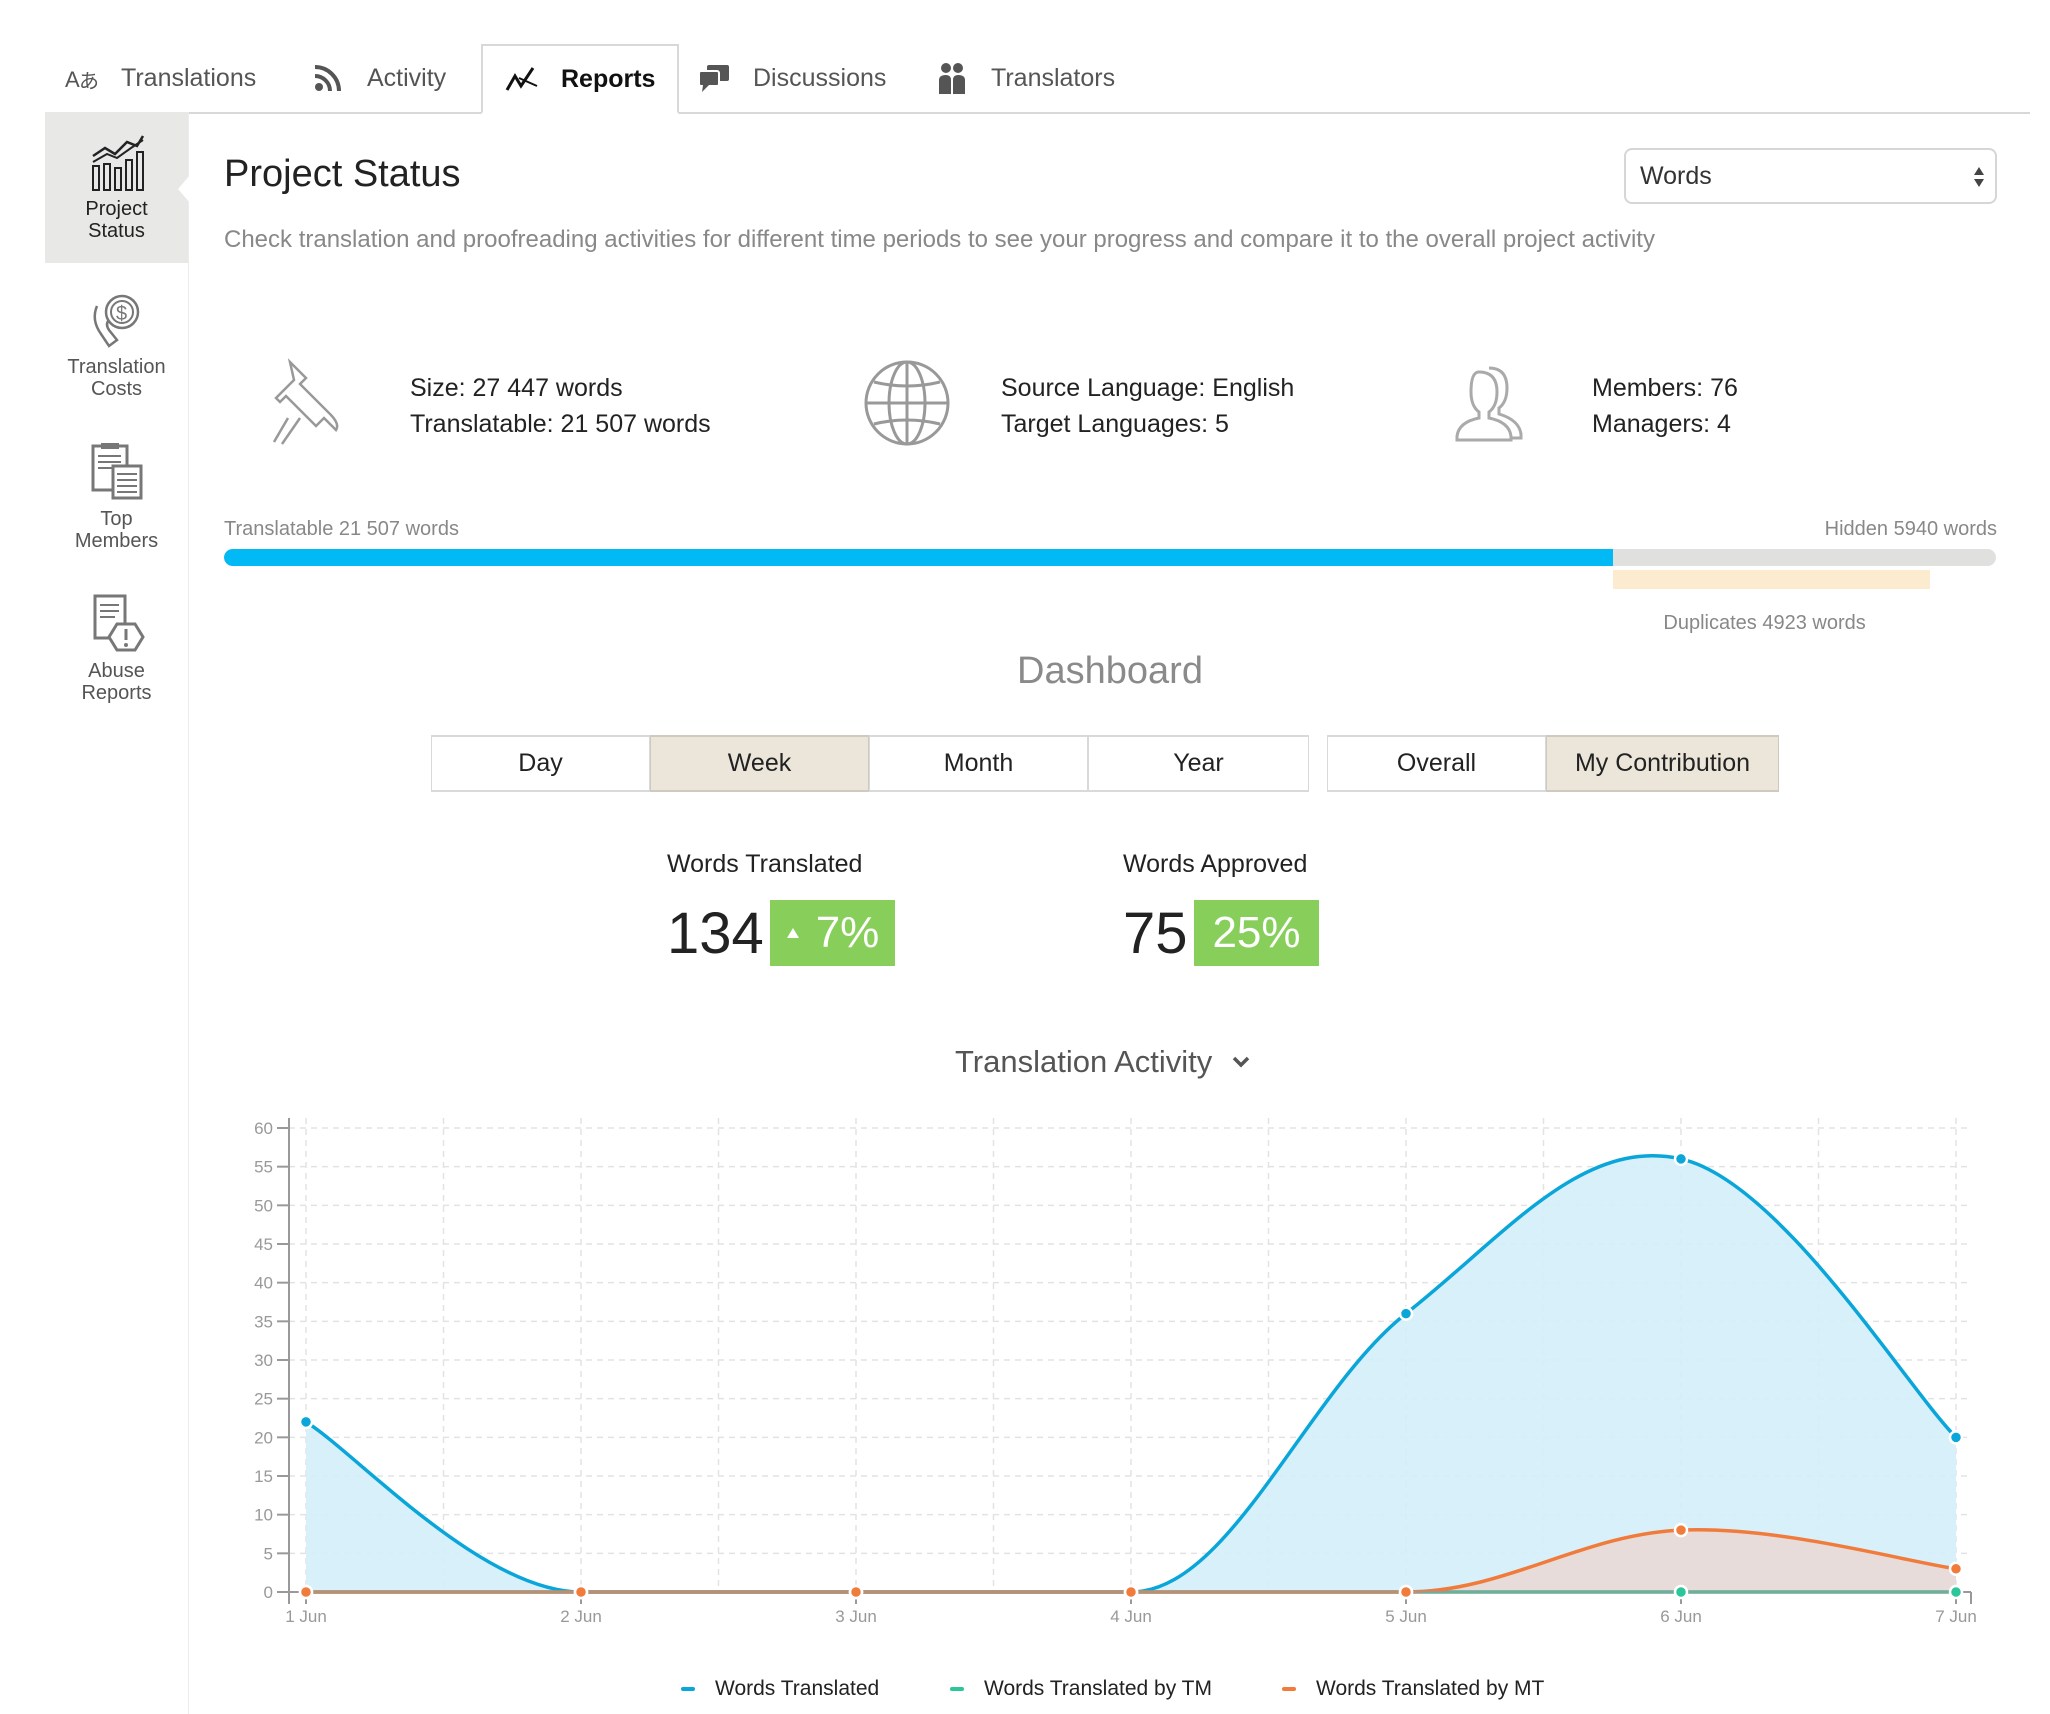 This screenshot has height=1714, width=2050. What do you see at coordinates (263, 1437) in the screenshot?
I see `y-tick-label: 20` at bounding box center [263, 1437].